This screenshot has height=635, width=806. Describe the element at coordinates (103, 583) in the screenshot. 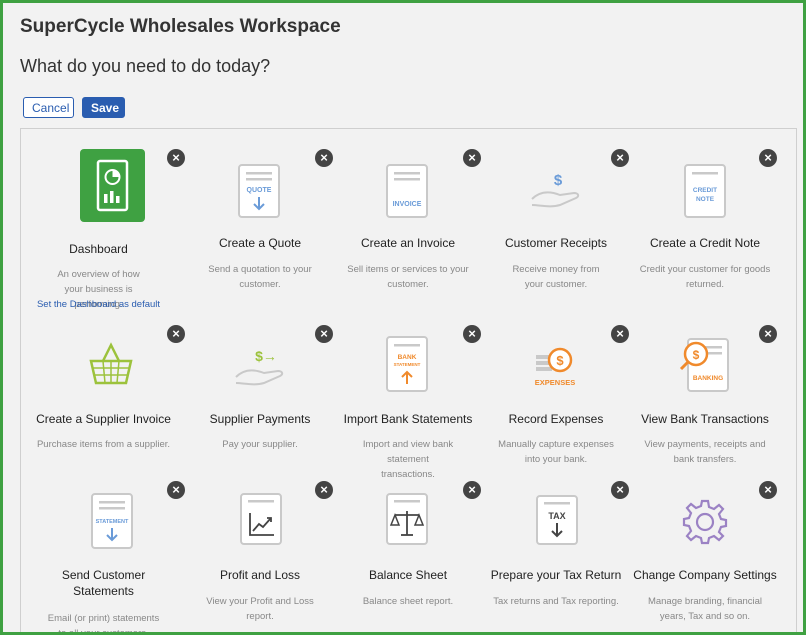

I see `tile-name: Send Customer Statements` at that location.